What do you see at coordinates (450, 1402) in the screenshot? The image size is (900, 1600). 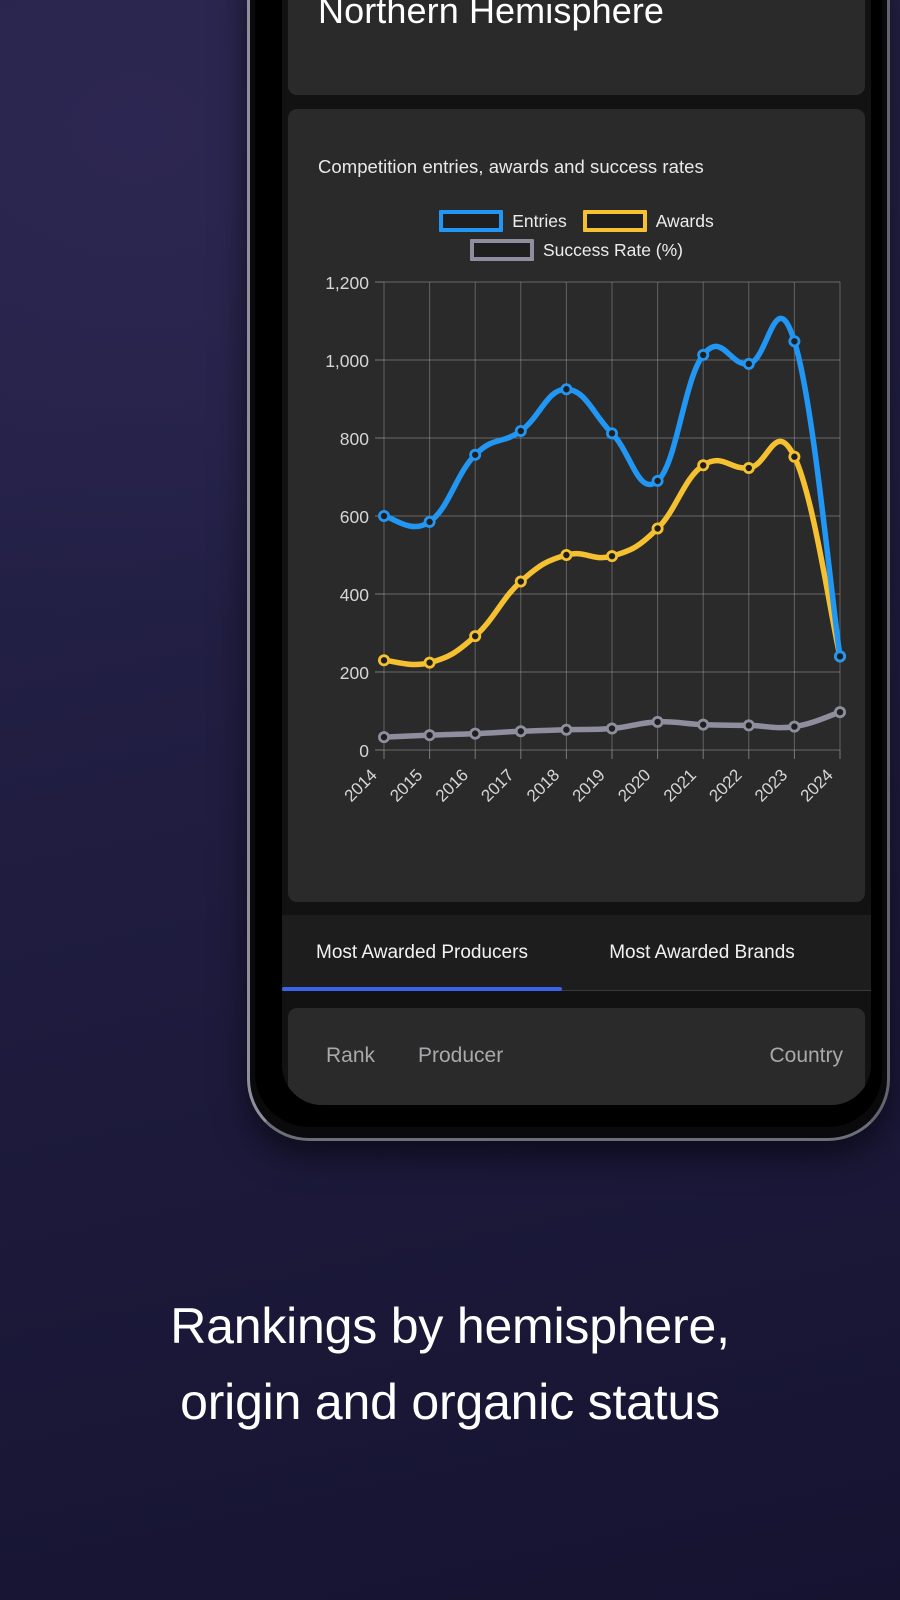 I see `caption-line-2: origin and organic status` at bounding box center [450, 1402].